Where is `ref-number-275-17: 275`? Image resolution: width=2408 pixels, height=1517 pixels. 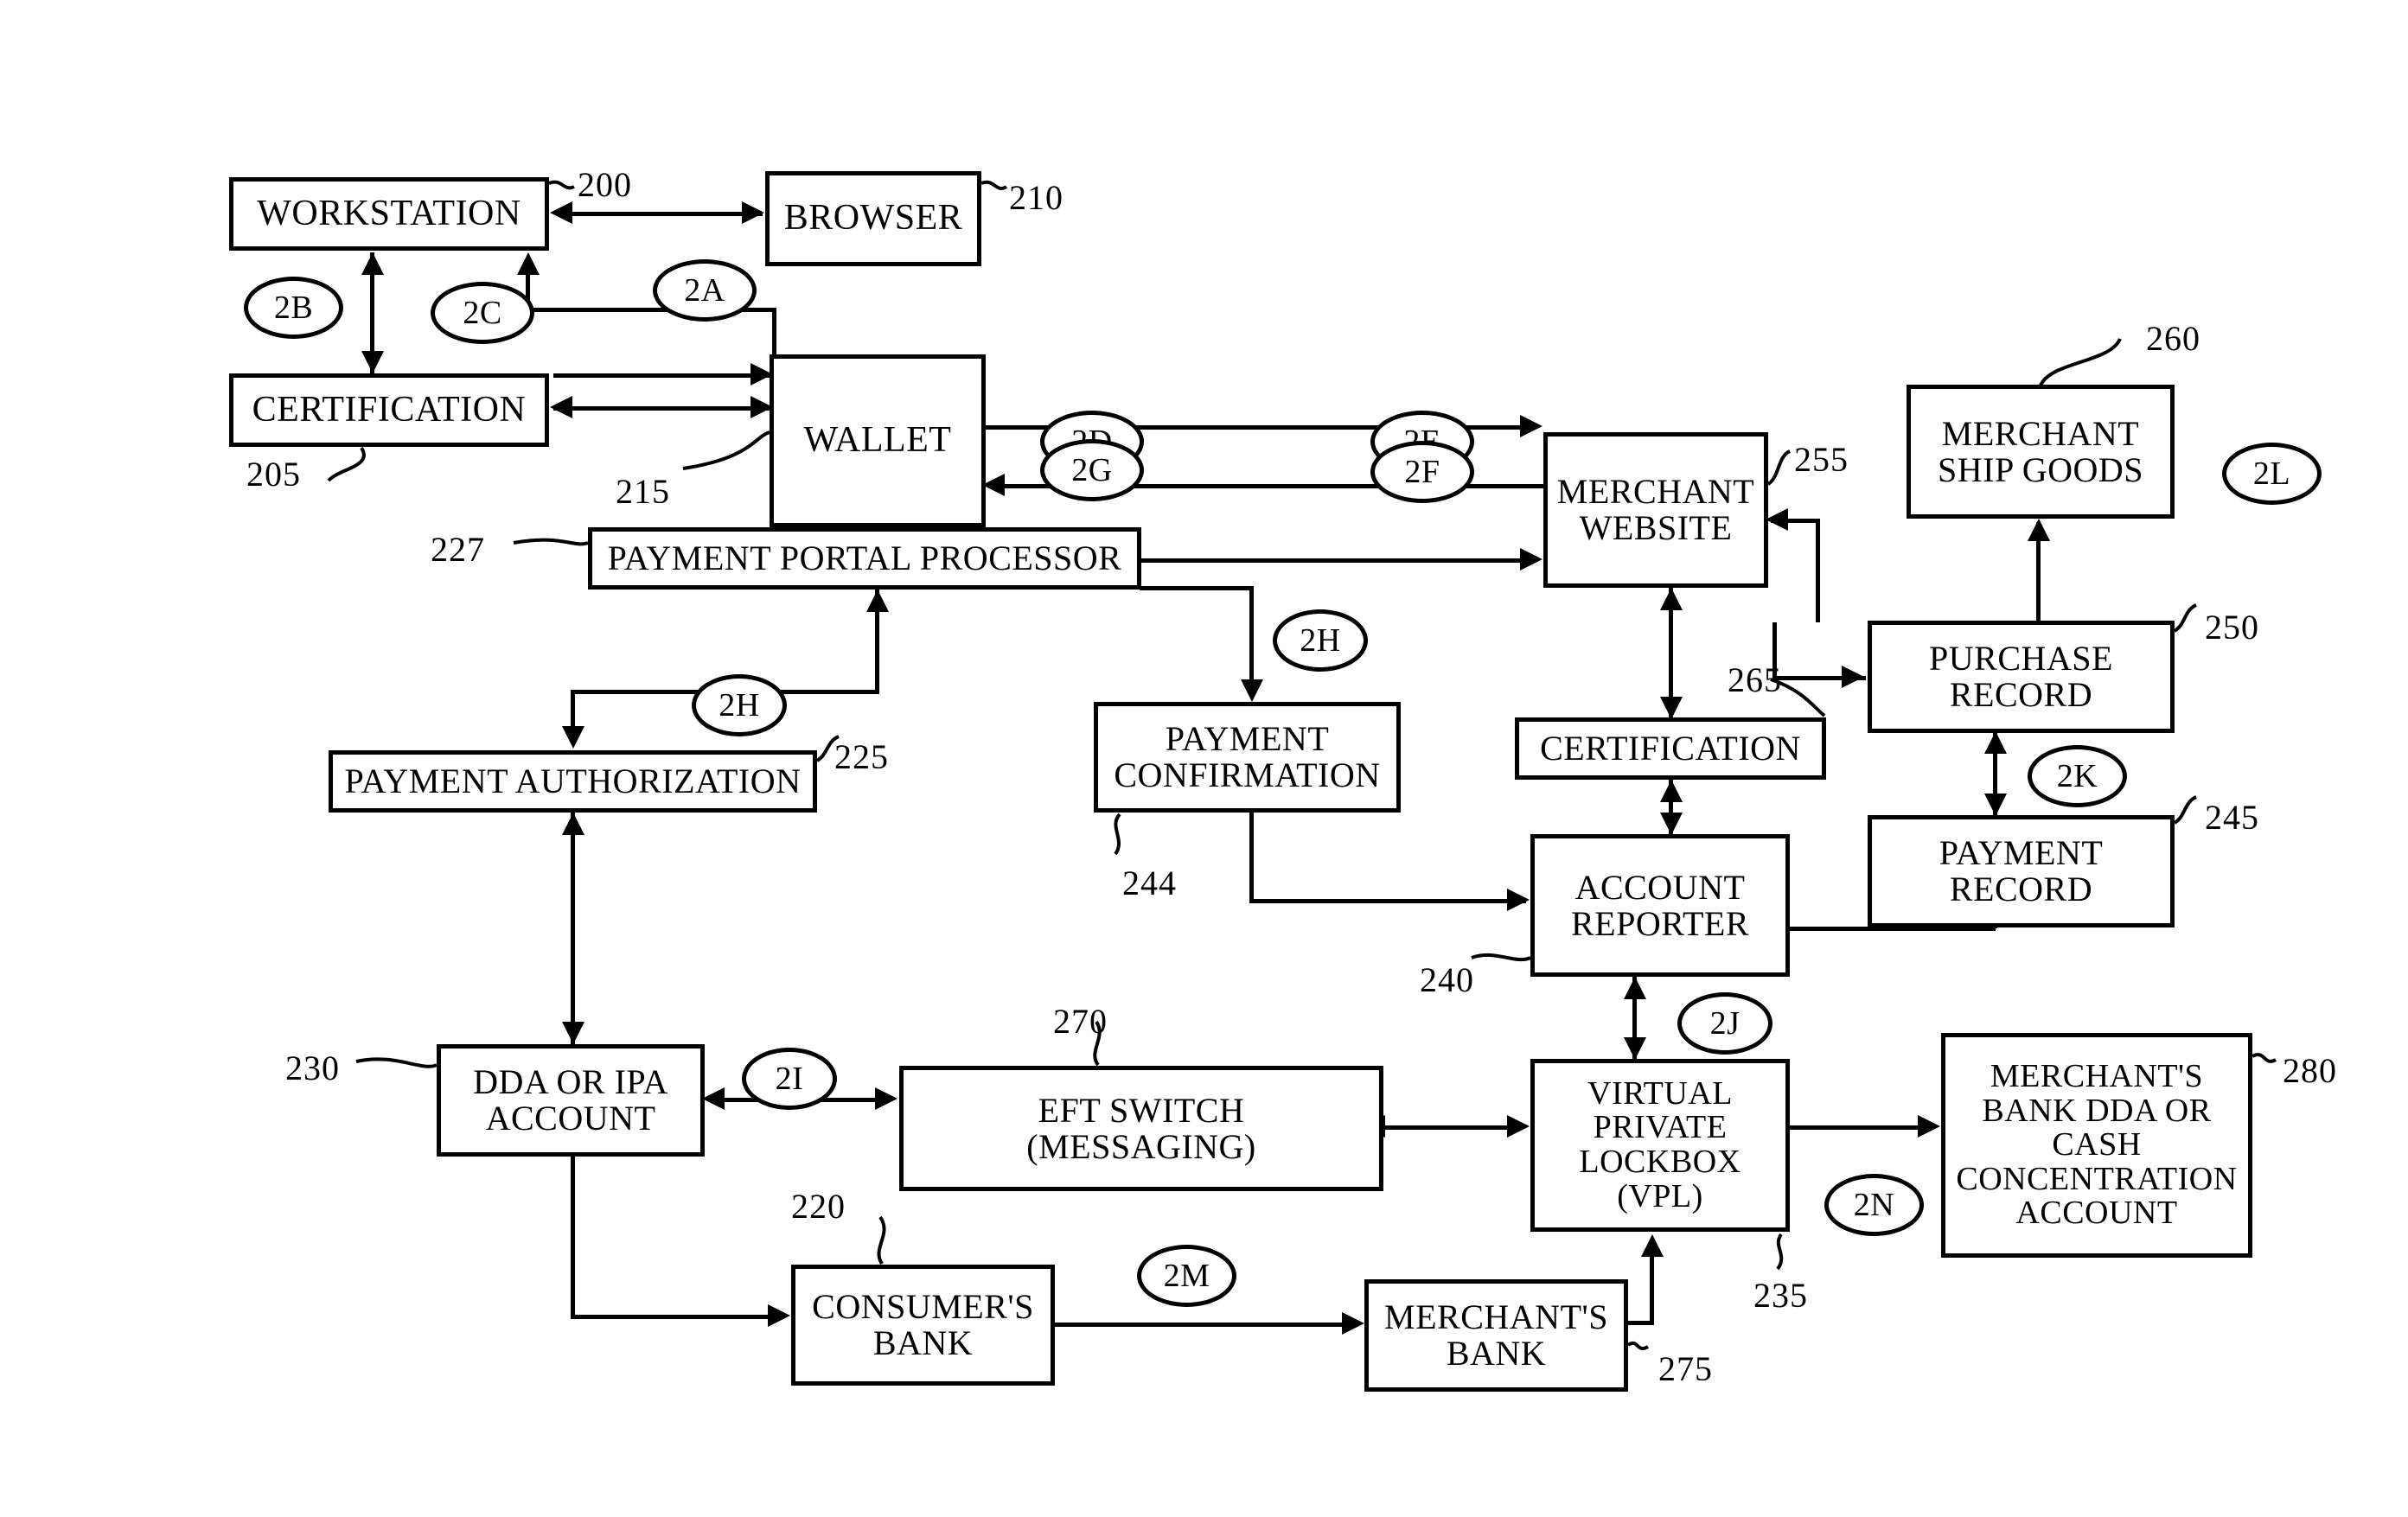 ref-number-275-17: 275 is located at coordinates (1685, 1368).